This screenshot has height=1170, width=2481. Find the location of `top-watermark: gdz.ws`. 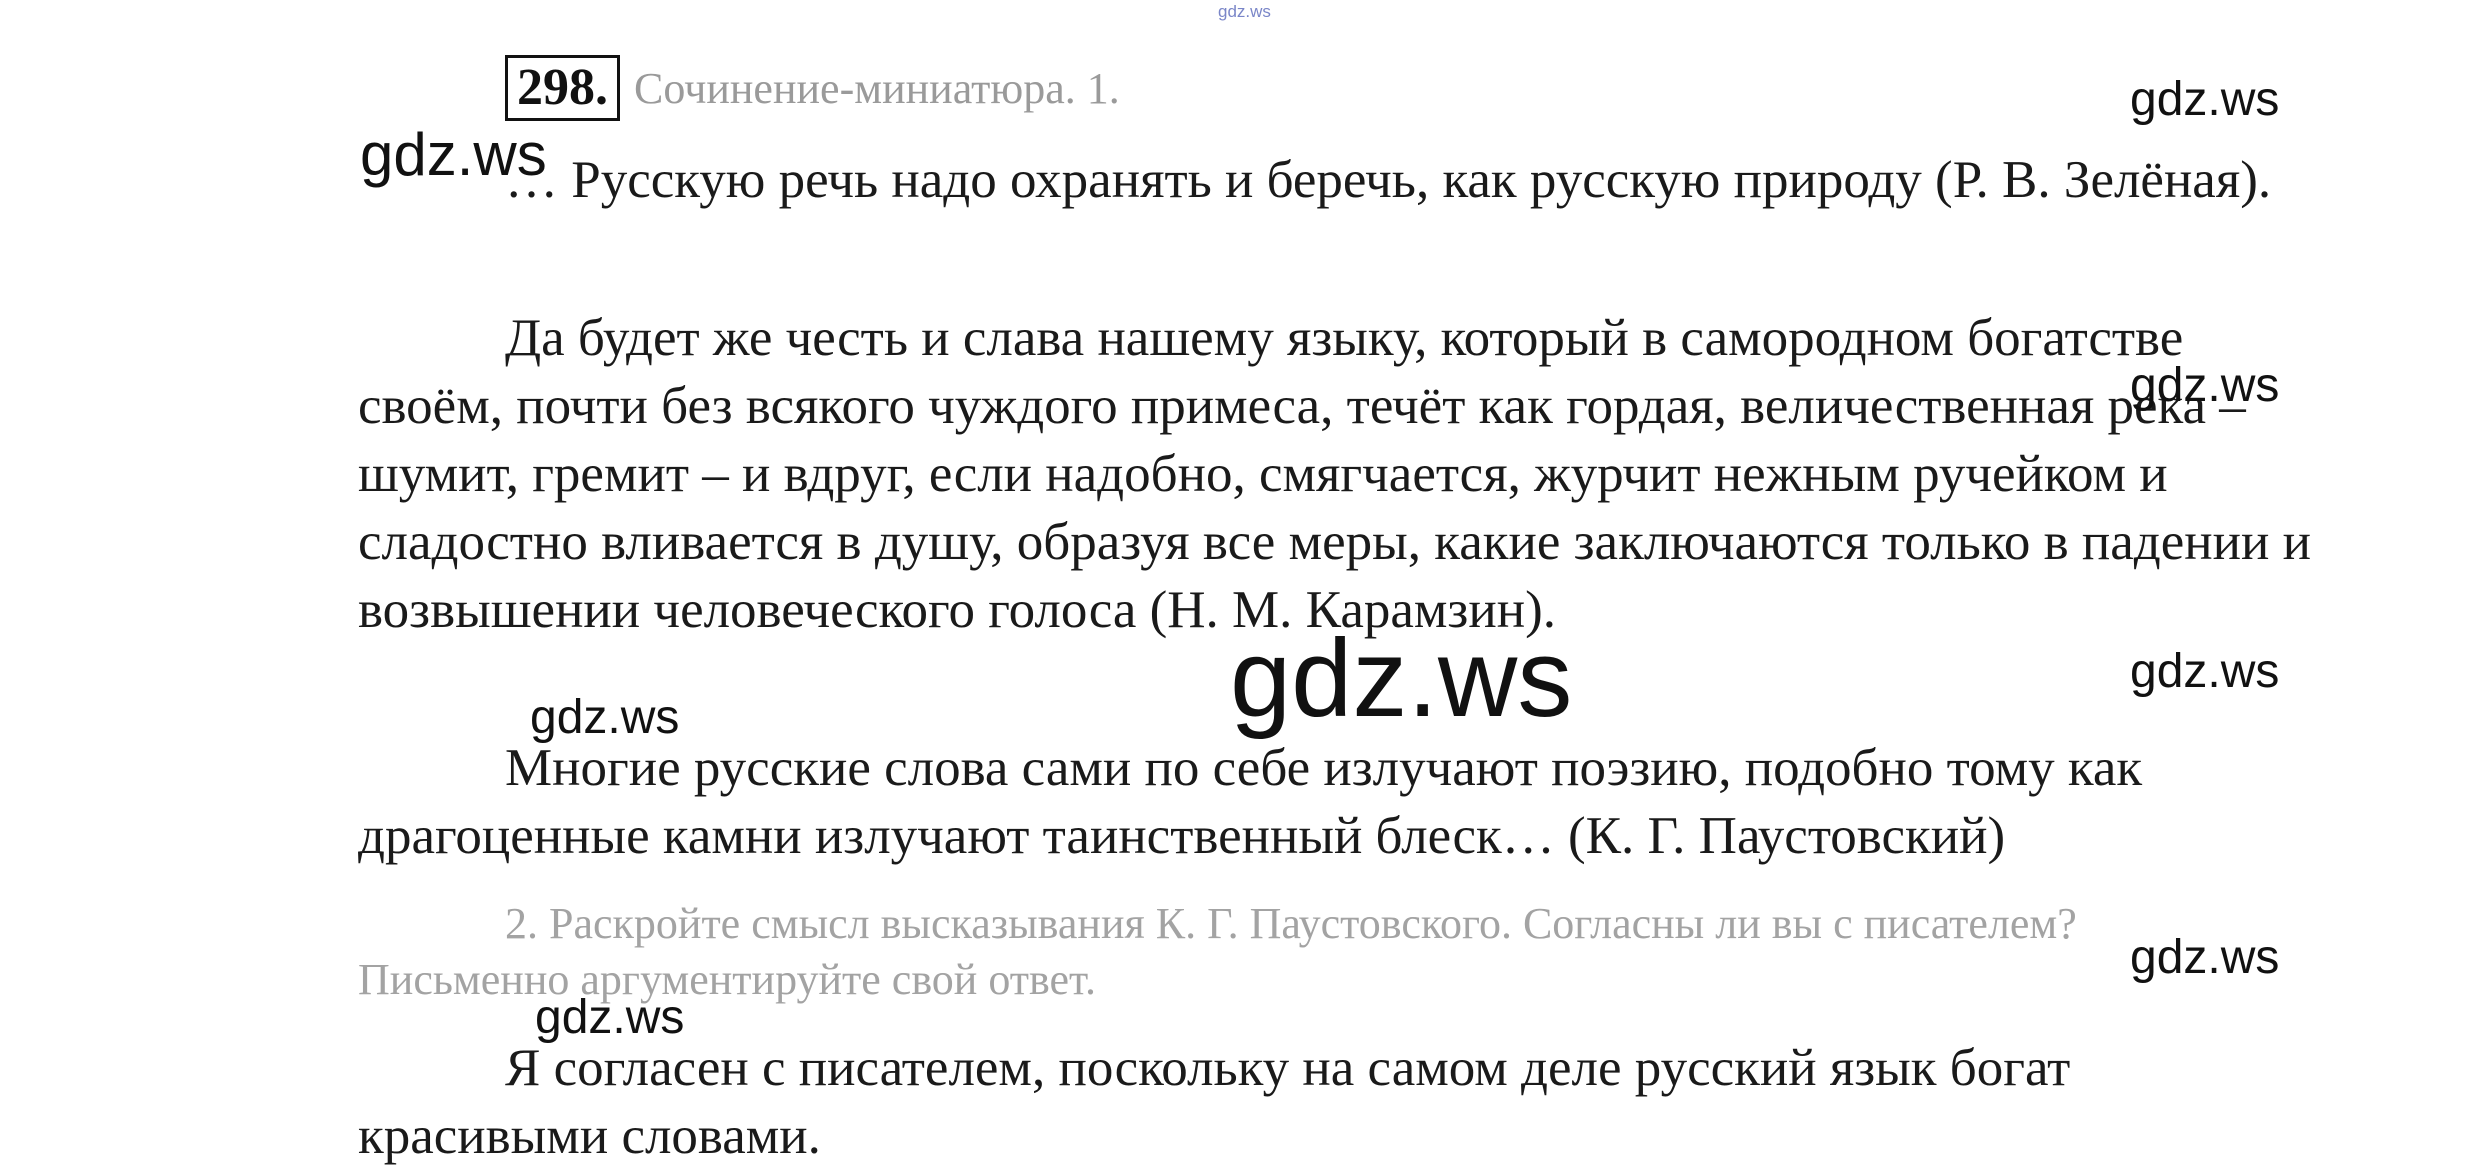

top-watermark: gdz.ws is located at coordinates (1244, 11).